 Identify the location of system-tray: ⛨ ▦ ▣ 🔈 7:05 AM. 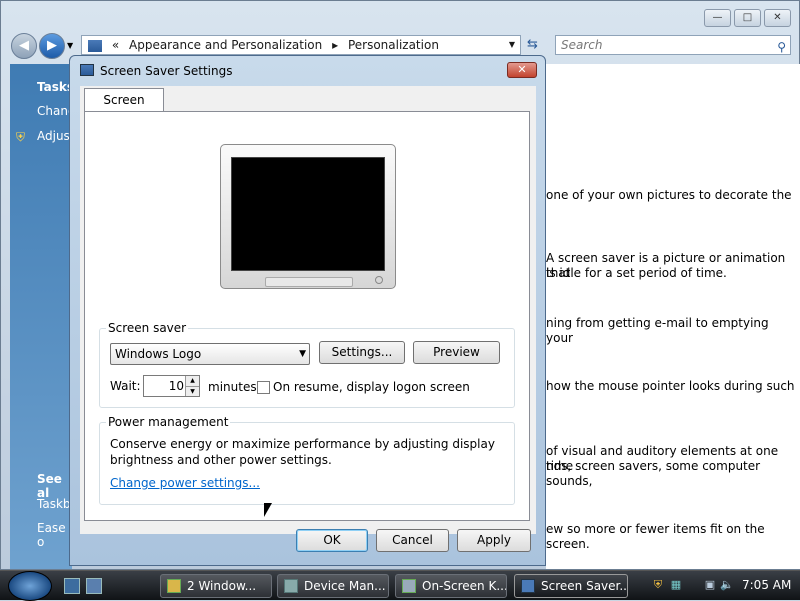
(722, 586).